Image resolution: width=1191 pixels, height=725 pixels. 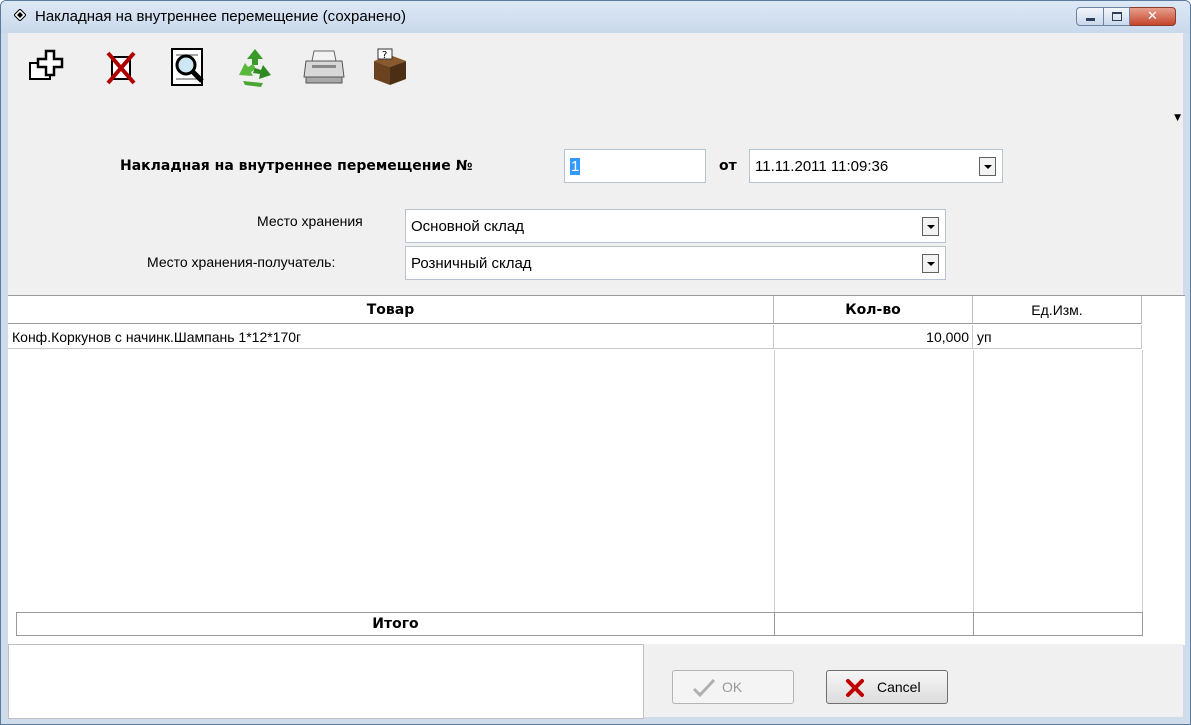 I want to click on doc-title-label: Накладная на внутреннее перемещение №, so click(x=296, y=166).